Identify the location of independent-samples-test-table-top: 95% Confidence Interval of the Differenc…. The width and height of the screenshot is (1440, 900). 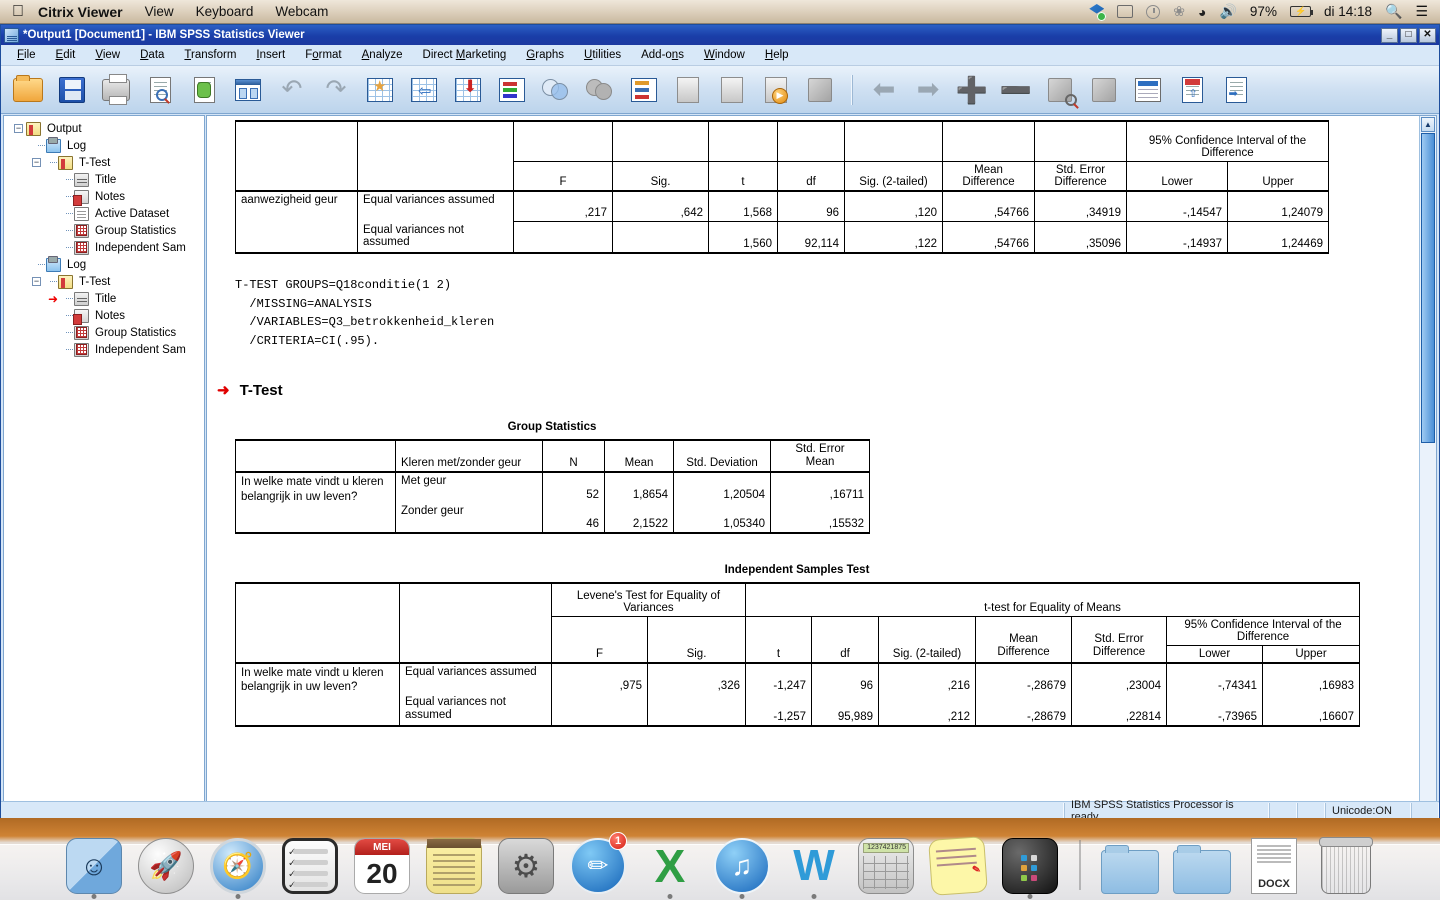
(782, 187).